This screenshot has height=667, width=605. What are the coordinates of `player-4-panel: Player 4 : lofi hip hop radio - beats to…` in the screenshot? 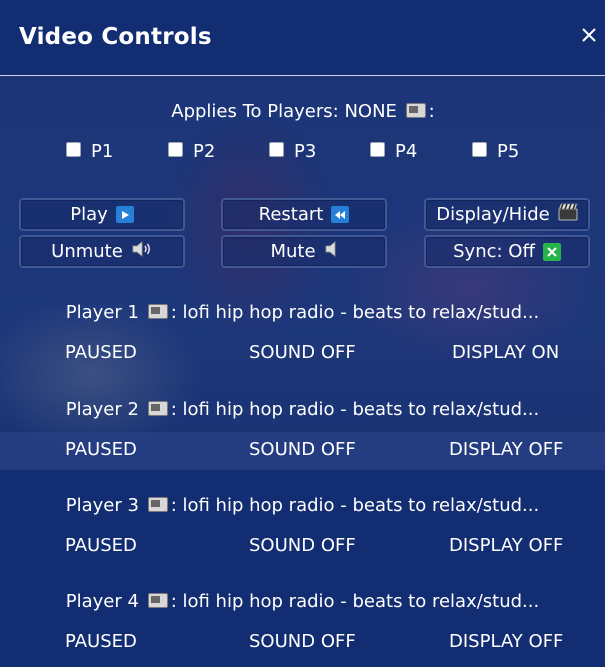 It's located at (302, 626).